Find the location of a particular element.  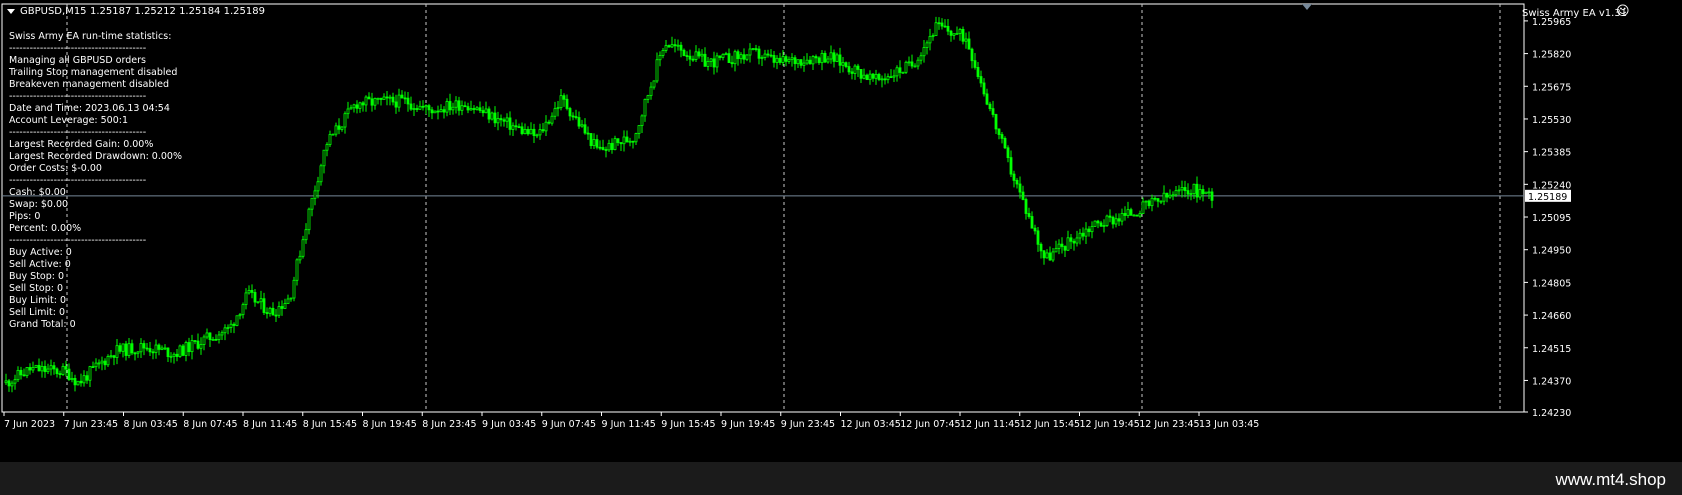

y-axis-label: 1.24515 is located at coordinates (1551, 349).